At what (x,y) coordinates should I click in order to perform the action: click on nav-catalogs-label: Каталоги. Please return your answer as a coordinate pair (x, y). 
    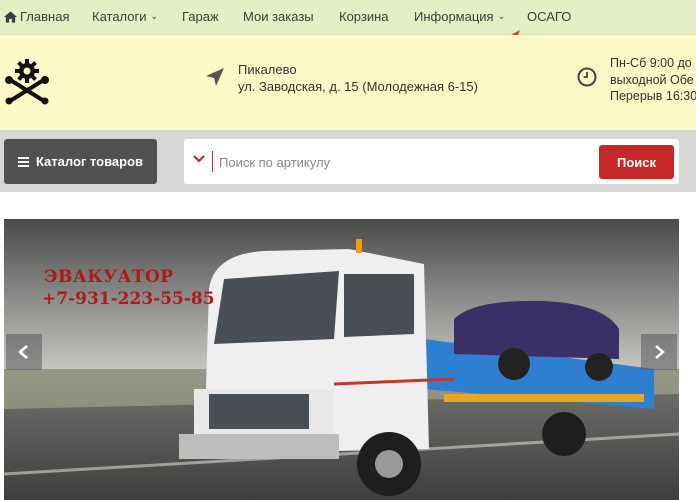
    Looking at the image, I should click on (119, 16).